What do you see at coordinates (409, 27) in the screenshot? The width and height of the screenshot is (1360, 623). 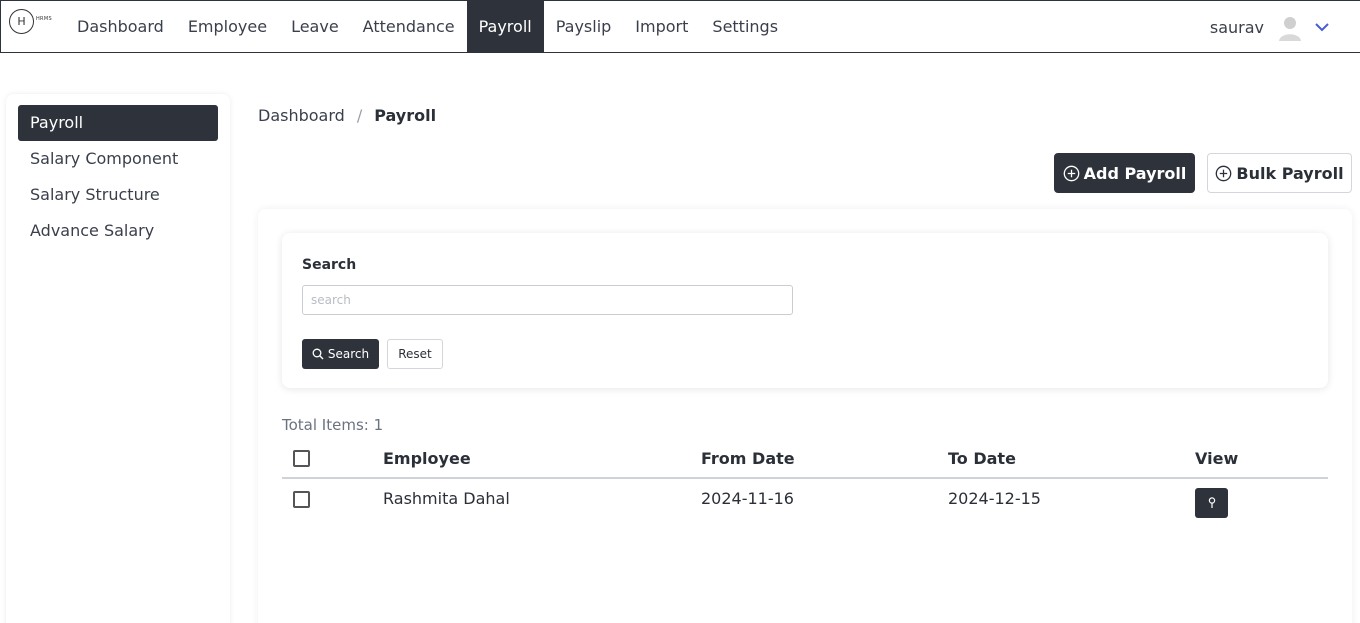 I see `nav-item-attendance: Attendance` at bounding box center [409, 27].